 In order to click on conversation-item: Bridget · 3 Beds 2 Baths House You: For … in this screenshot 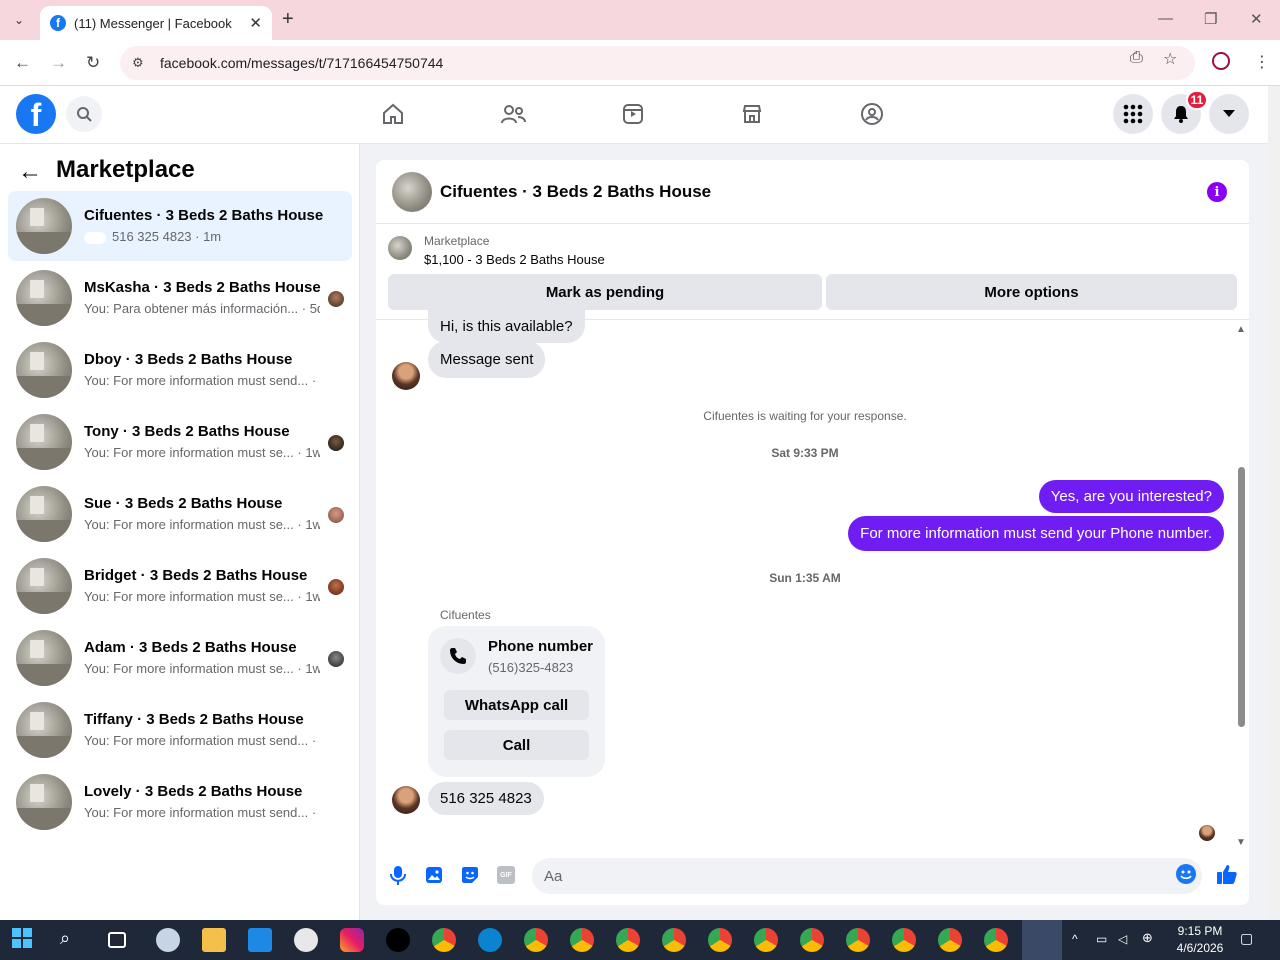, I will do `click(180, 586)`.